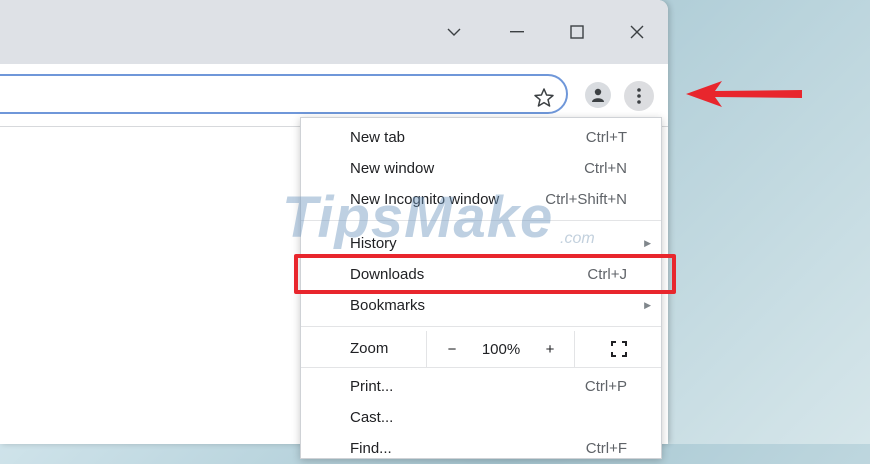 Image resolution: width=870 pixels, height=464 pixels. What do you see at coordinates (481, 137) in the screenshot?
I see `menu-item-new-tab: New tab Ctrl+T` at bounding box center [481, 137].